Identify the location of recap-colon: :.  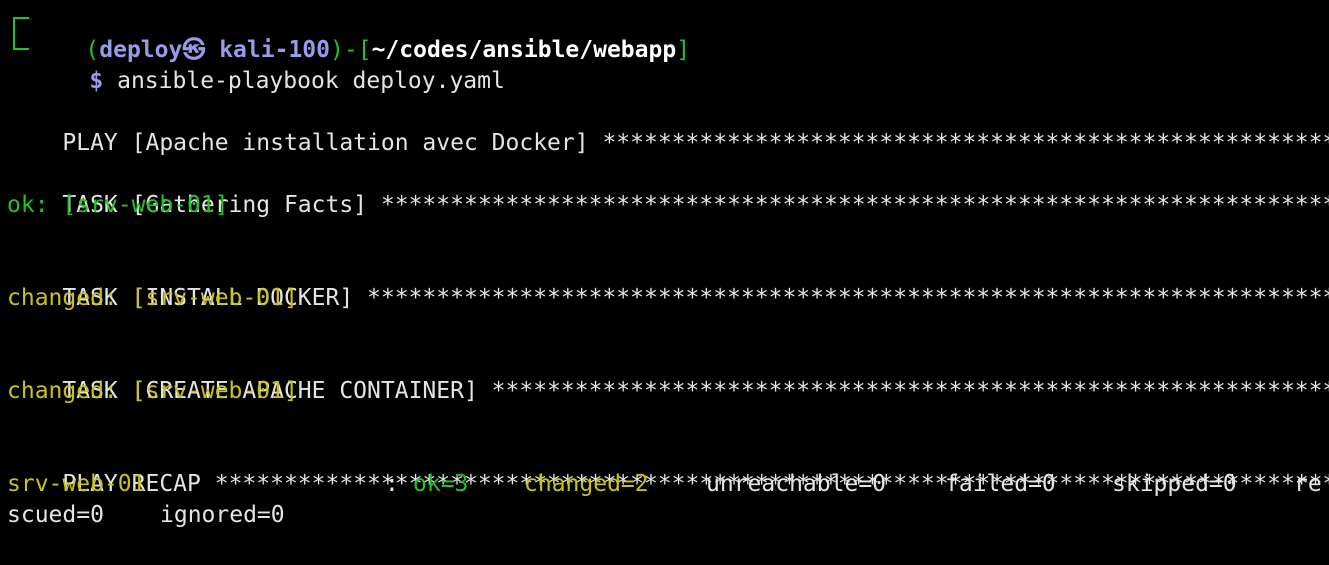
(399, 484).